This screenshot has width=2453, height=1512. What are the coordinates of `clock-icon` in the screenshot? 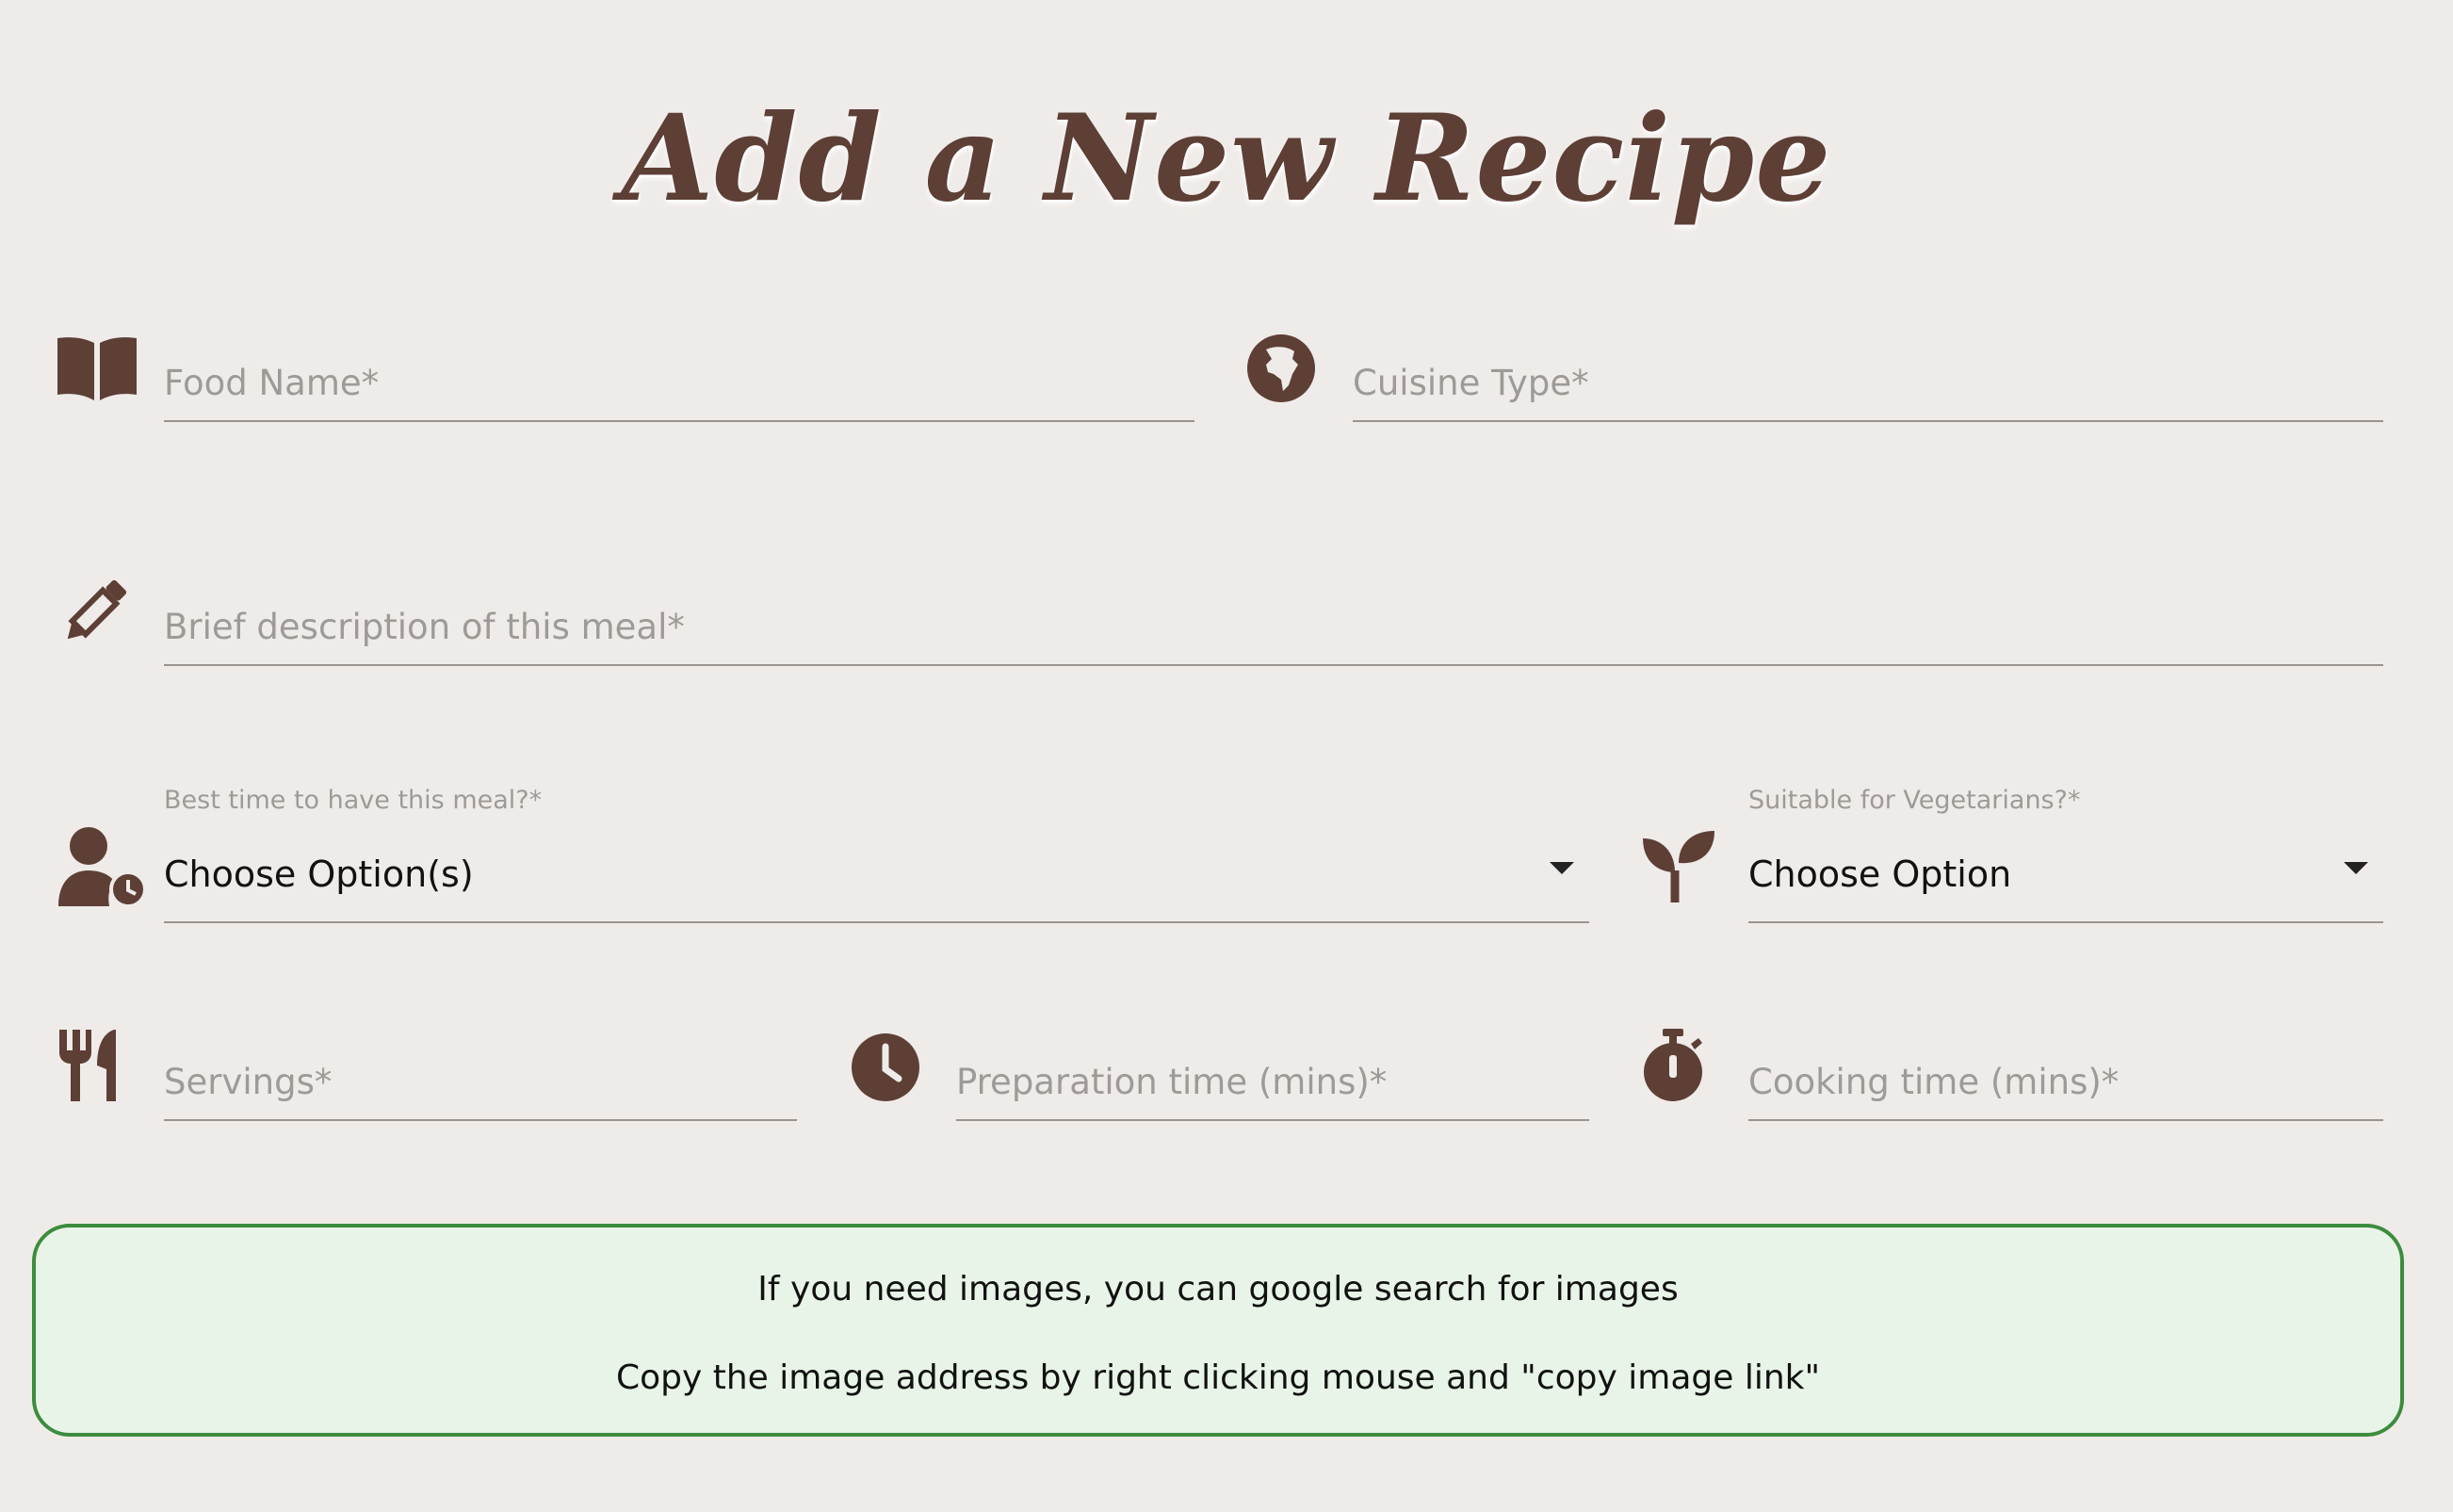 It's located at (886, 1067).